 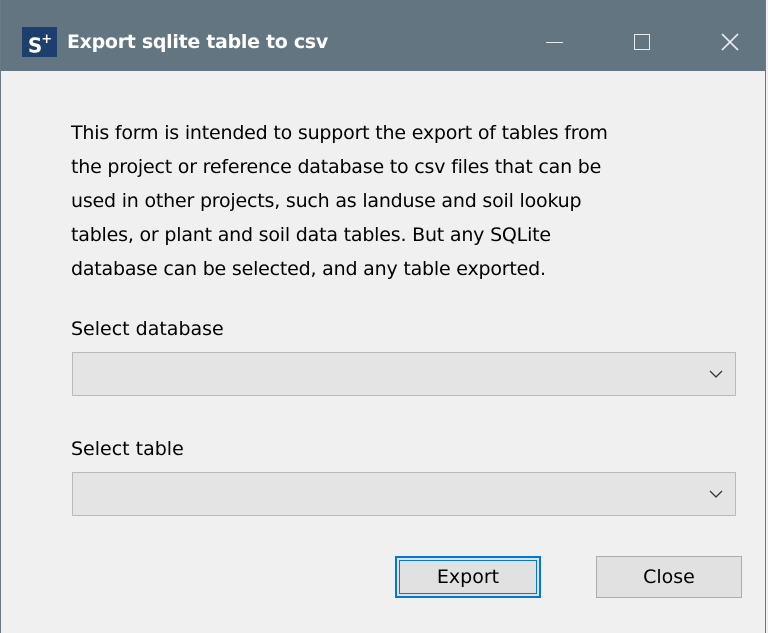 I want to click on export-button: Export, so click(x=468, y=577).